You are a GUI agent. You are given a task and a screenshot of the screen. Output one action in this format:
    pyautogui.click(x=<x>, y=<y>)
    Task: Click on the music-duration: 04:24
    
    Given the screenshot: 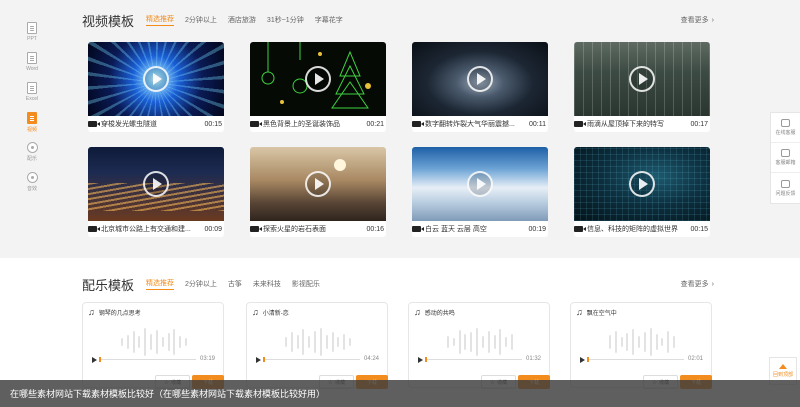 What is the action you would take?
    pyautogui.click(x=371, y=359)
    